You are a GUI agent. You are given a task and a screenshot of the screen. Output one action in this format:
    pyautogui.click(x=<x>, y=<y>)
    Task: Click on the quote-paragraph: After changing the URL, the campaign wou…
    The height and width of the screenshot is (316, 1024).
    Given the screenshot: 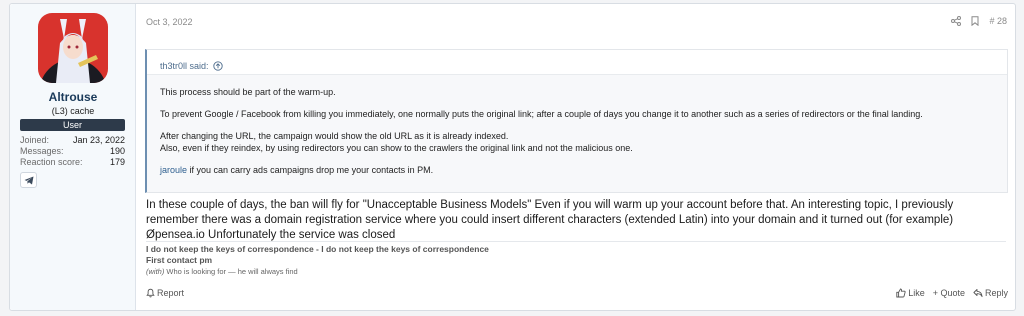 What is the action you would take?
    pyautogui.click(x=334, y=136)
    